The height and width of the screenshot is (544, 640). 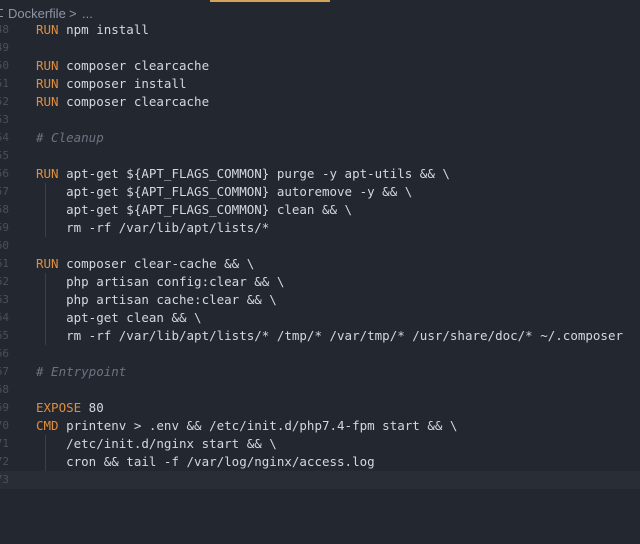 What do you see at coordinates (320, 372) in the screenshot?
I see `code-line: 67 # Entrypoint` at bounding box center [320, 372].